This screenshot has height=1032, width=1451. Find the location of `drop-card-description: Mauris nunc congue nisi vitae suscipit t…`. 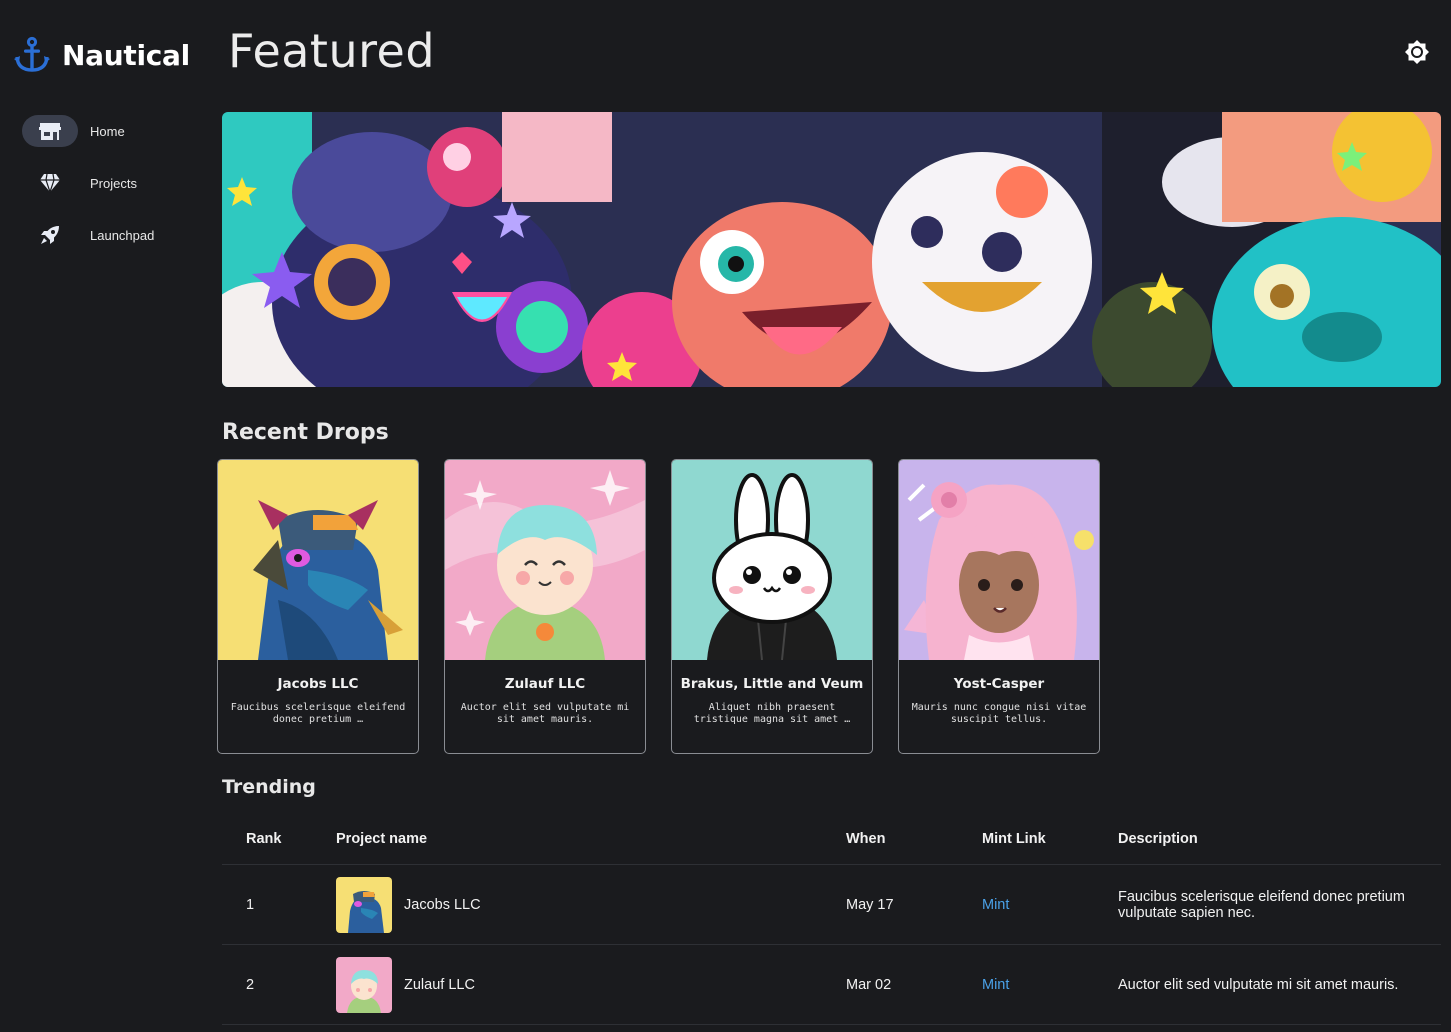

drop-card-description: Mauris nunc congue nisi vitae suscipit t… is located at coordinates (999, 713).